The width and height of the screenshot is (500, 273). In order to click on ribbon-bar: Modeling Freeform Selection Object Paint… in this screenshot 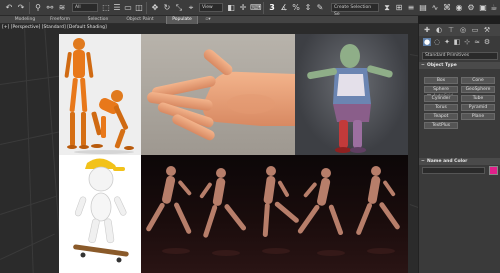, I will do `click(209, 20)`.